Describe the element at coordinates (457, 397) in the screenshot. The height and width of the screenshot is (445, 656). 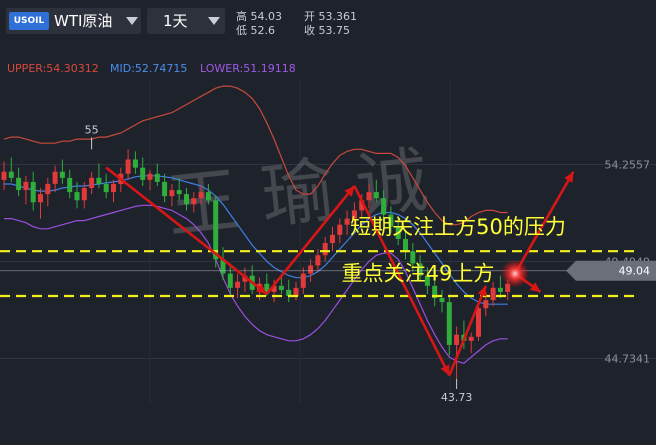
I see `trough-label: 43.73` at that location.